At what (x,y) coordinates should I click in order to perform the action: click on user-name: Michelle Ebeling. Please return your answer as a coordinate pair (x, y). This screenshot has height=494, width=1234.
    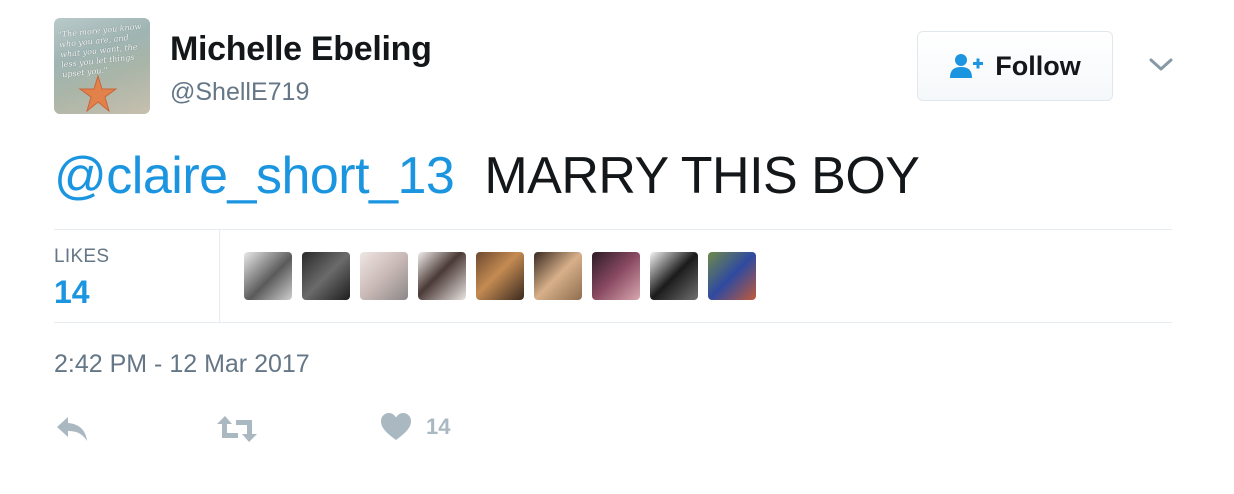
    Looking at the image, I should click on (301, 49).